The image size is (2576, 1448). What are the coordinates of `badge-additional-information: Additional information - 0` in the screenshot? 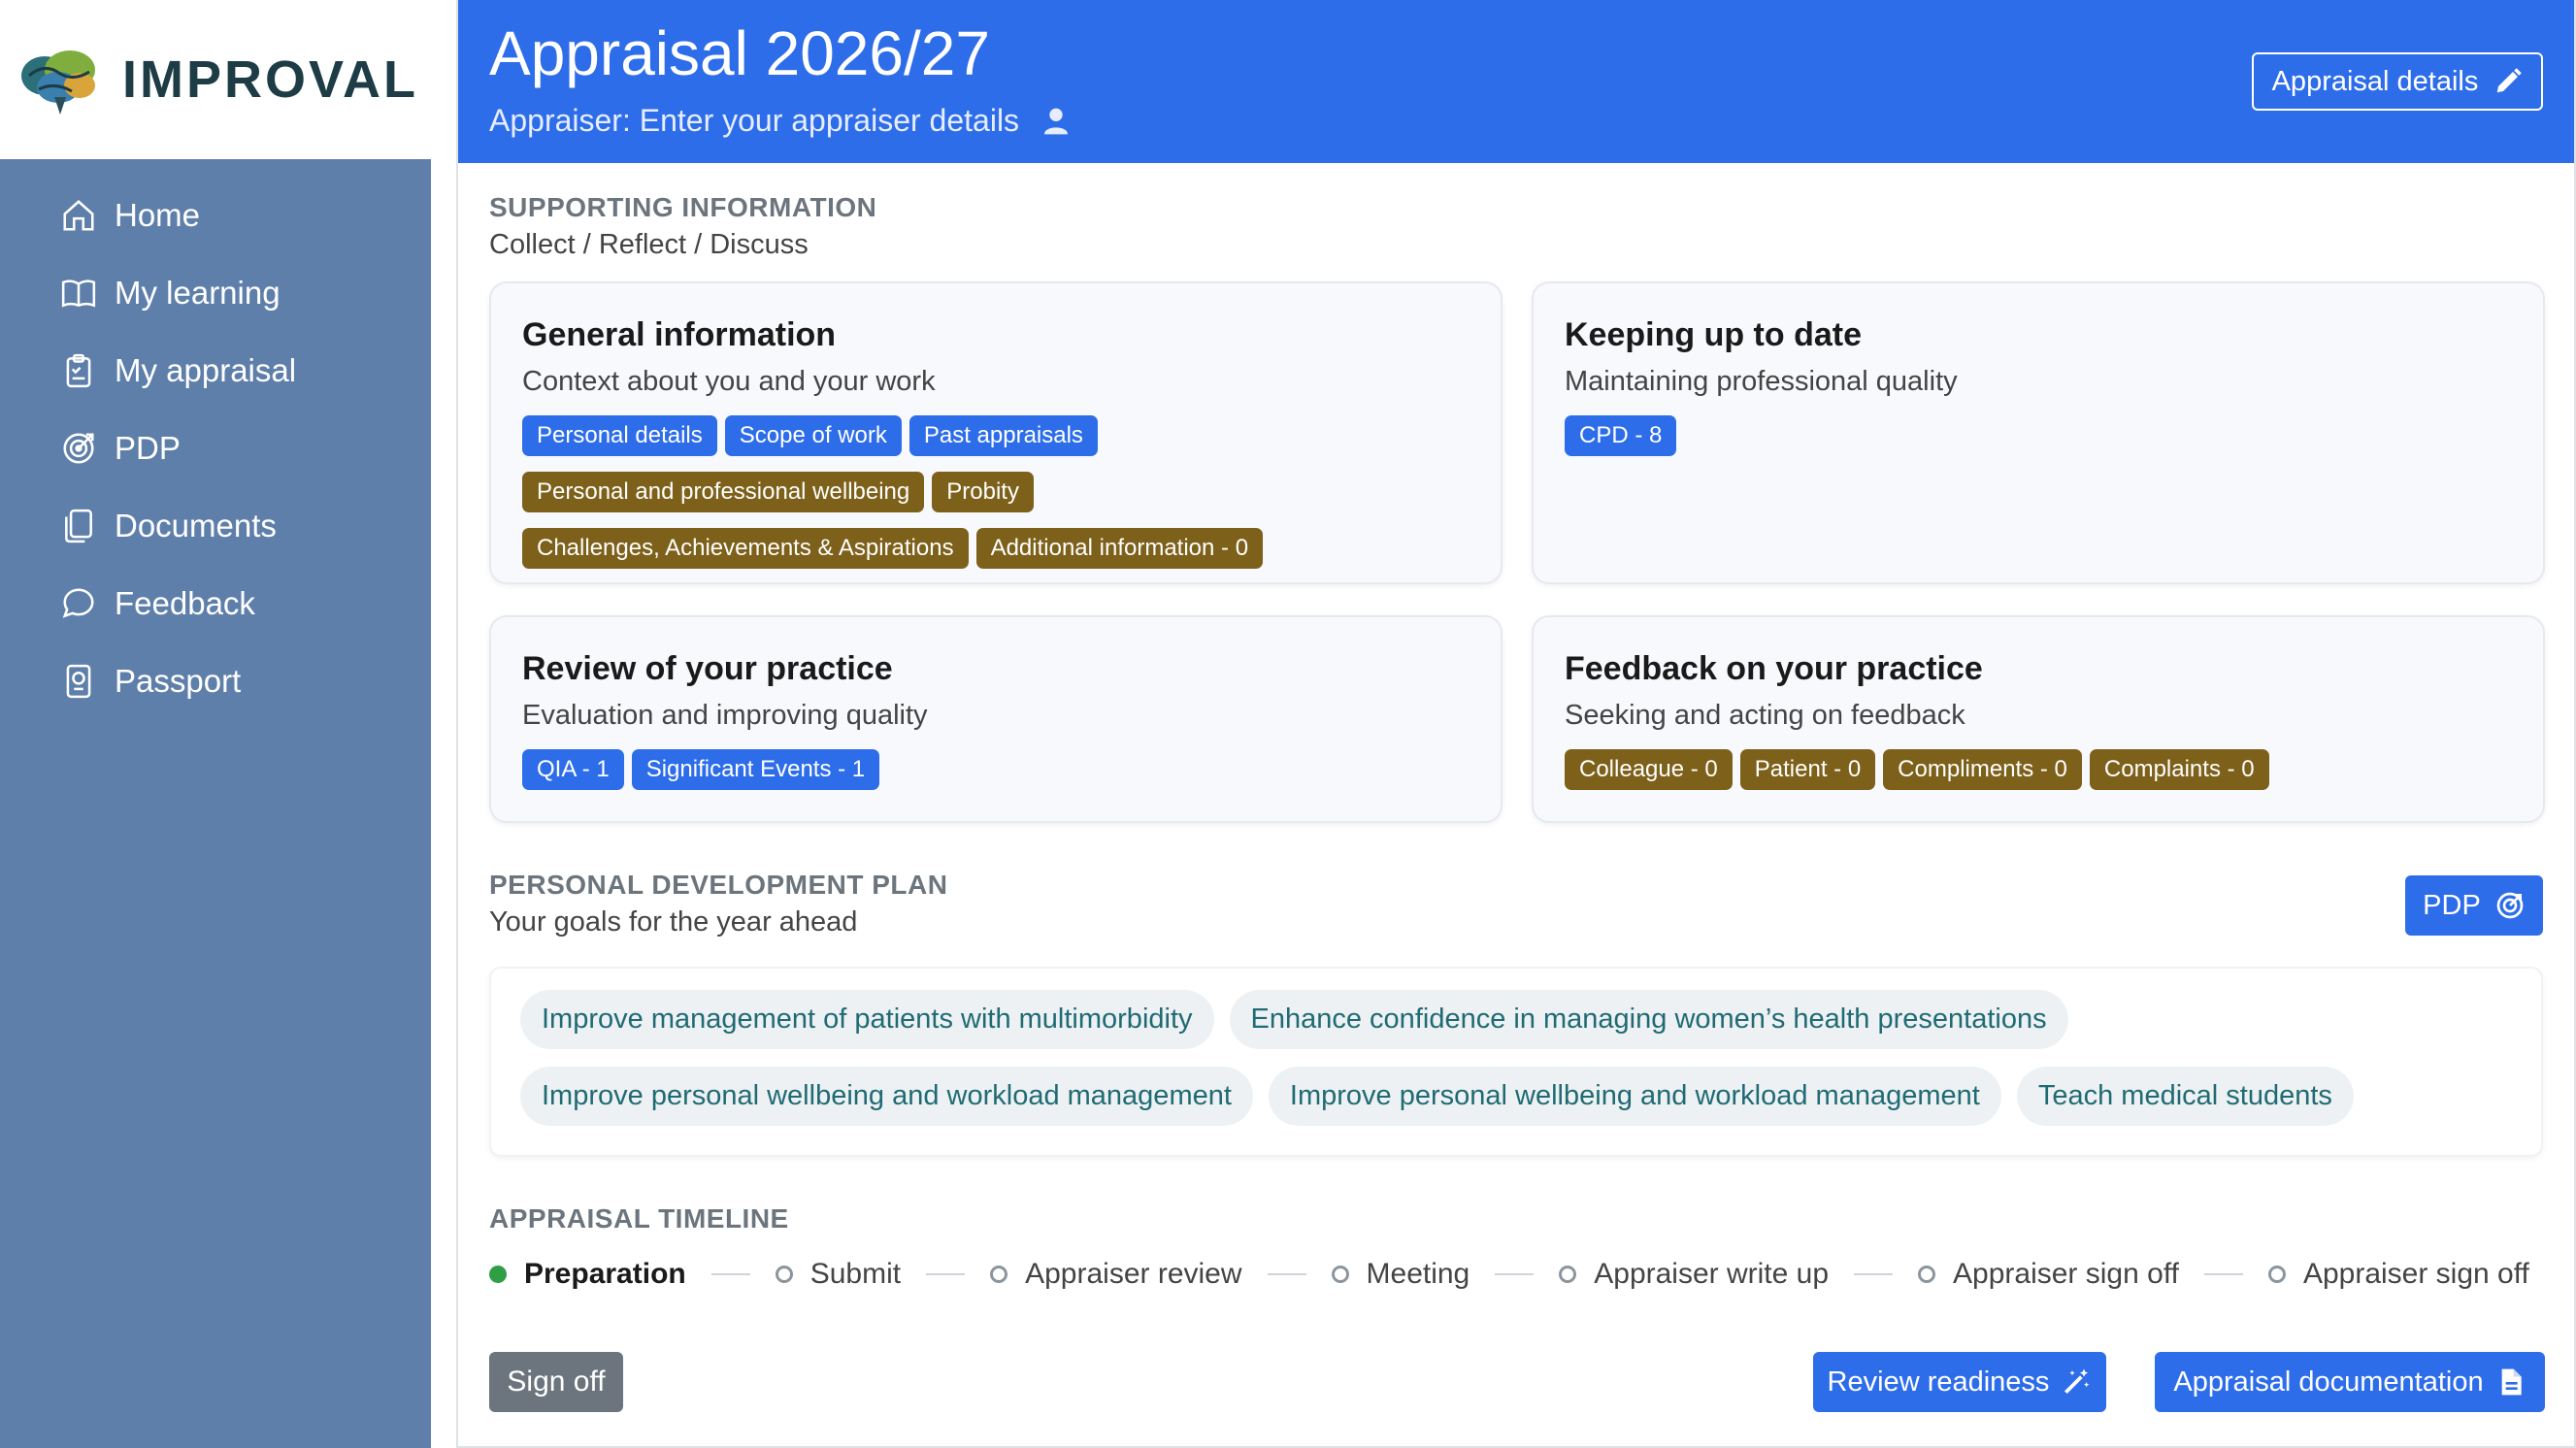 It's located at (1120, 548).